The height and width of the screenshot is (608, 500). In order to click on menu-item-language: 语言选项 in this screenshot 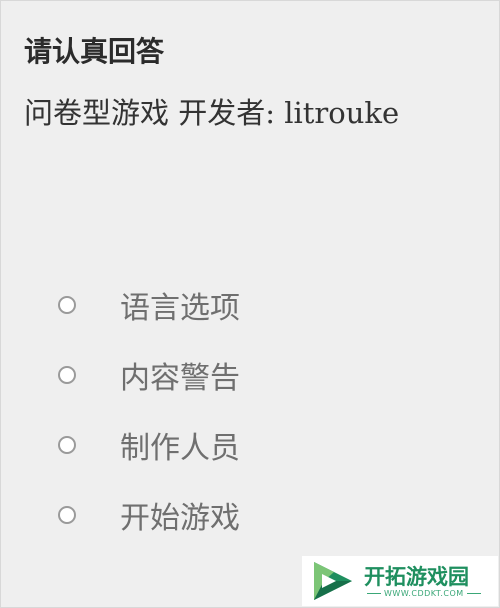, I will do `click(148, 305)`.